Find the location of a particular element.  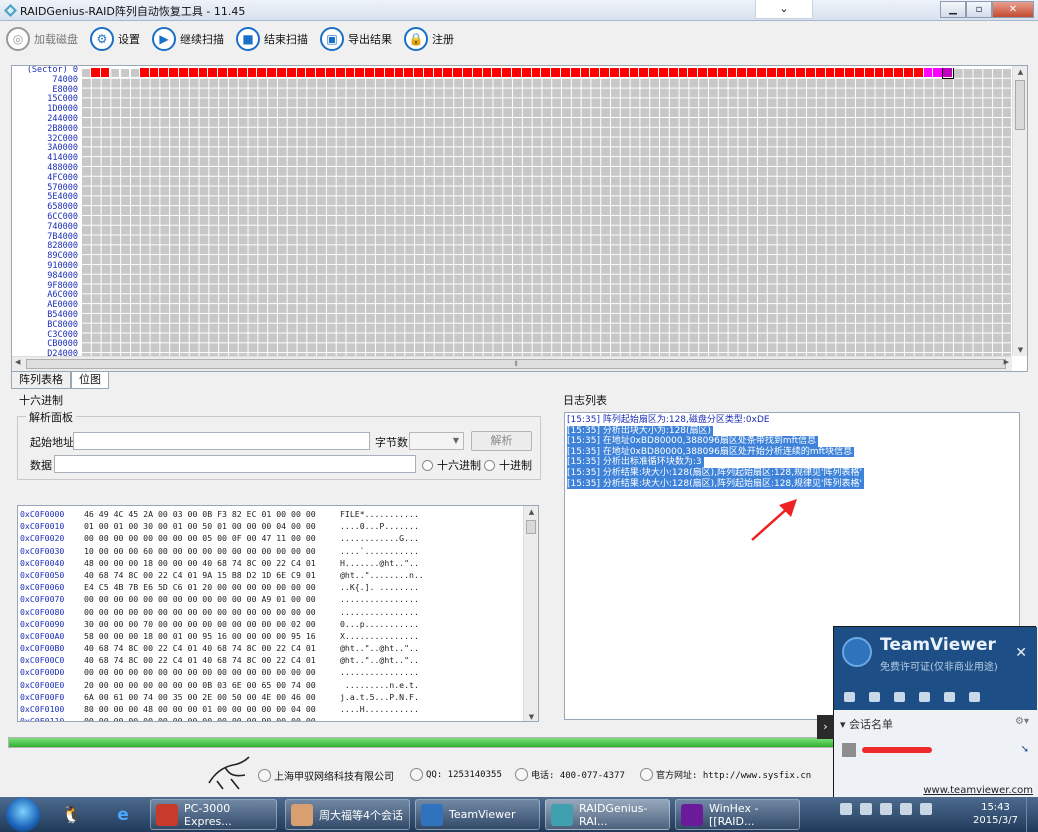

scroll-thumb is located at coordinates (1020, 105).